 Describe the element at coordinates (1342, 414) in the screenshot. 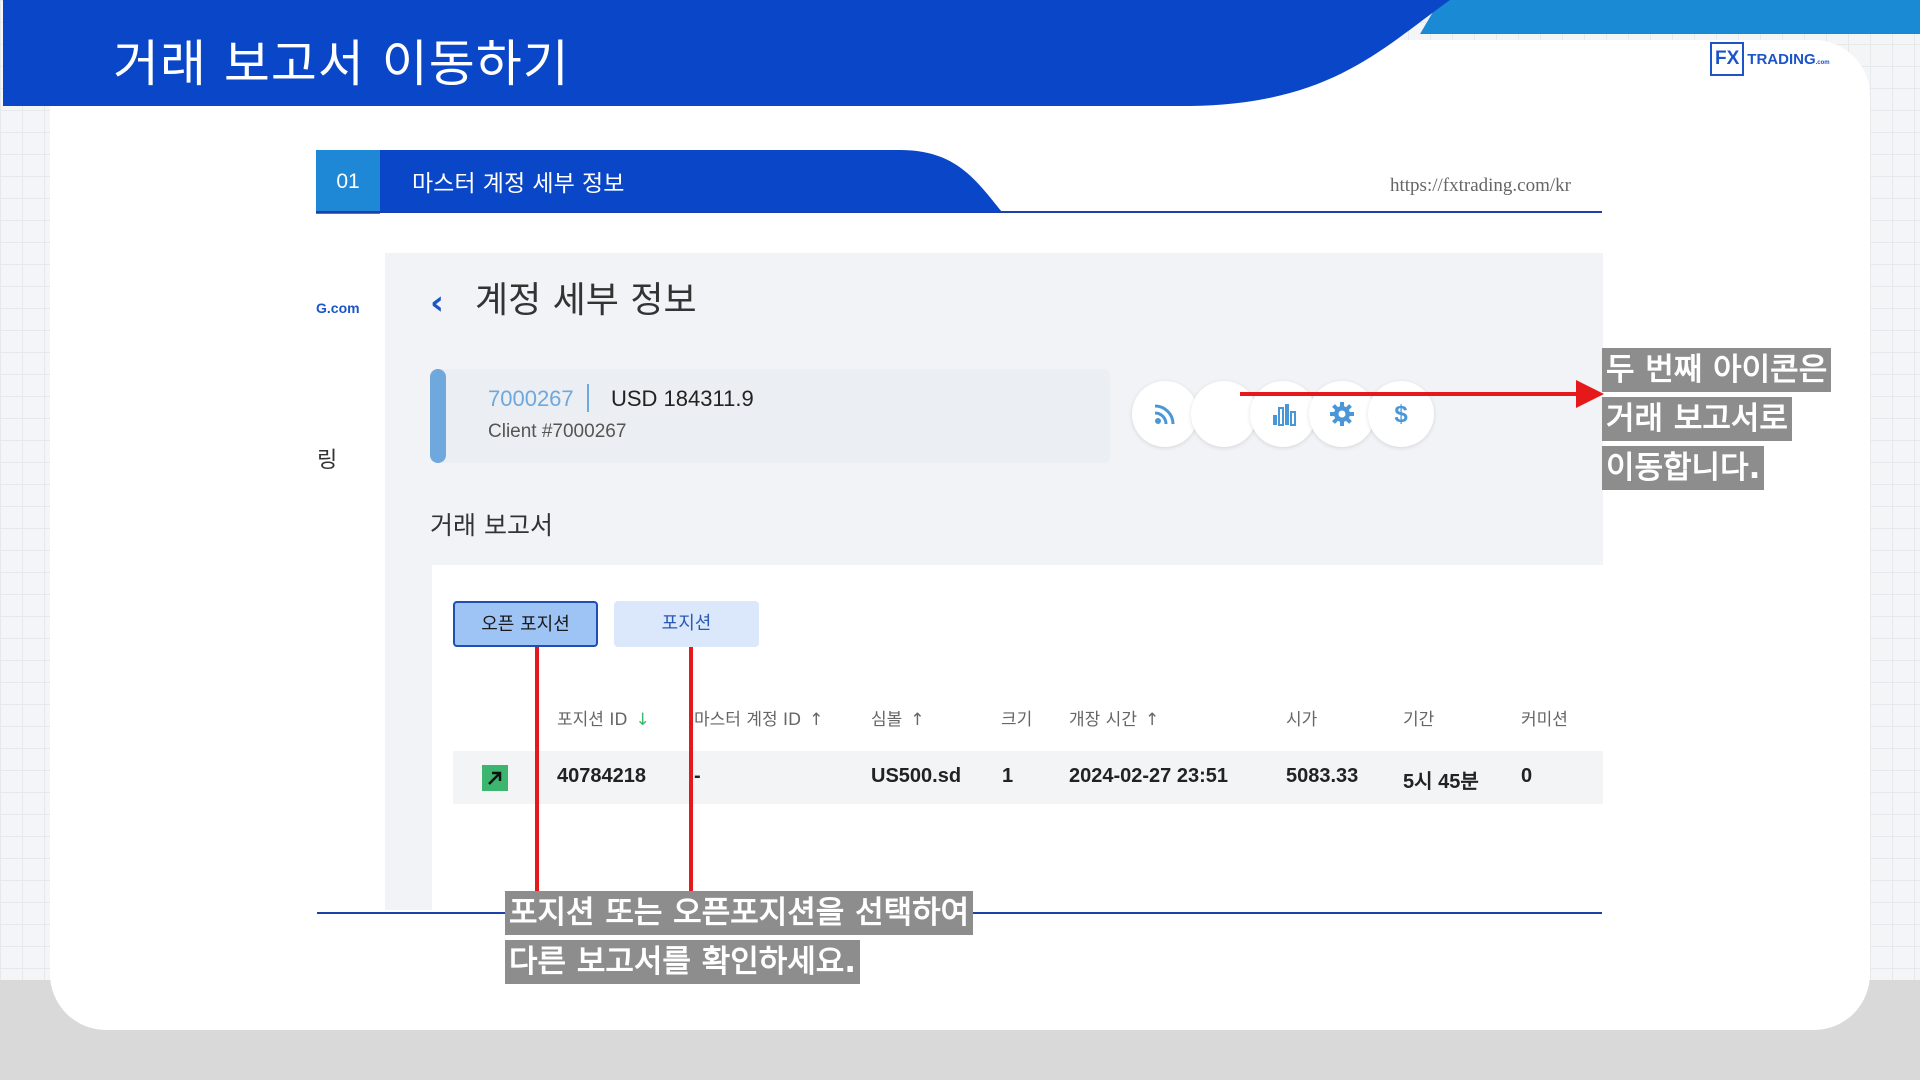

I see `gear-icon` at that location.